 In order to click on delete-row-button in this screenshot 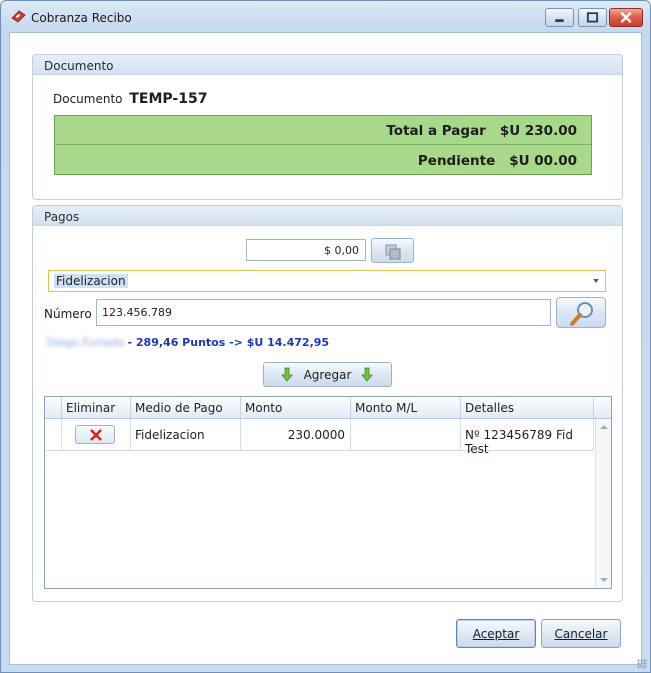, I will do `click(95, 434)`.